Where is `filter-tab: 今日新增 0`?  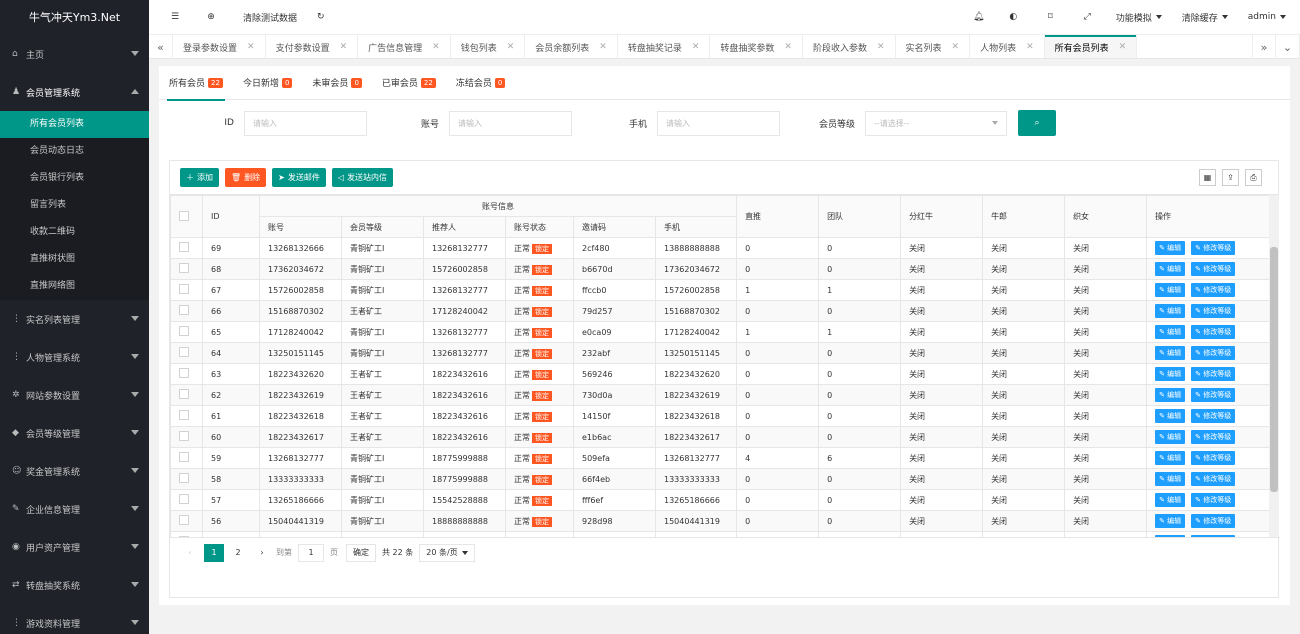 filter-tab: 今日新增 0 is located at coordinates (268, 83).